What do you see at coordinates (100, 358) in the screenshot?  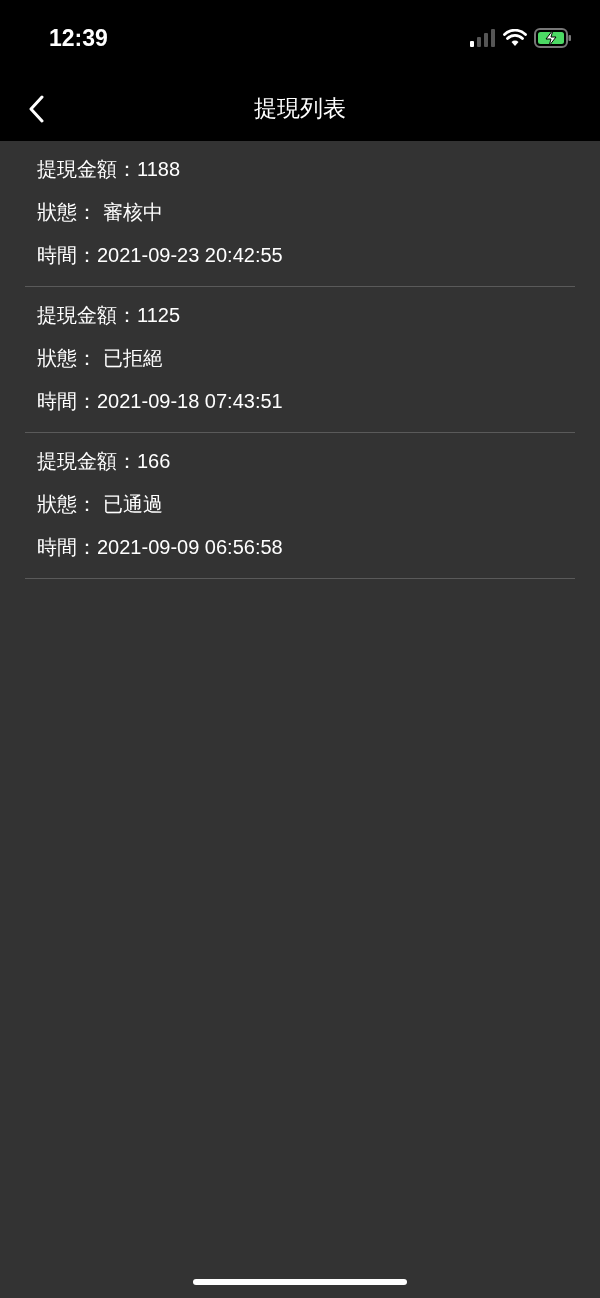 I see `withdrawal-status: 狀態： 已拒絕` at bounding box center [100, 358].